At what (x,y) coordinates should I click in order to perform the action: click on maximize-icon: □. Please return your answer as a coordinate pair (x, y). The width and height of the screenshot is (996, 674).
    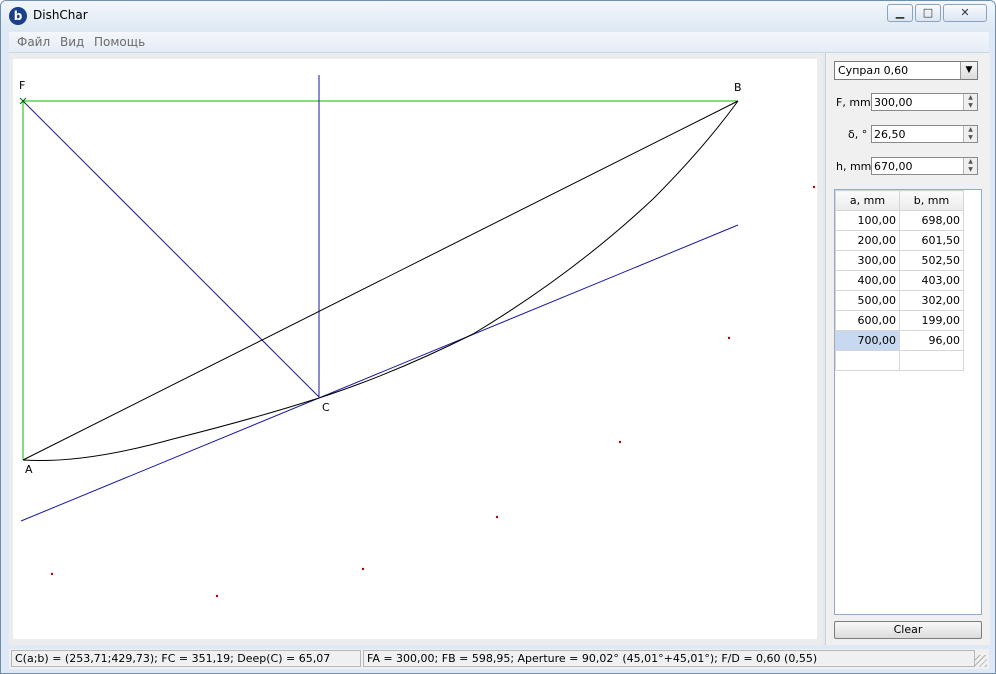
    Looking at the image, I should click on (928, 12).